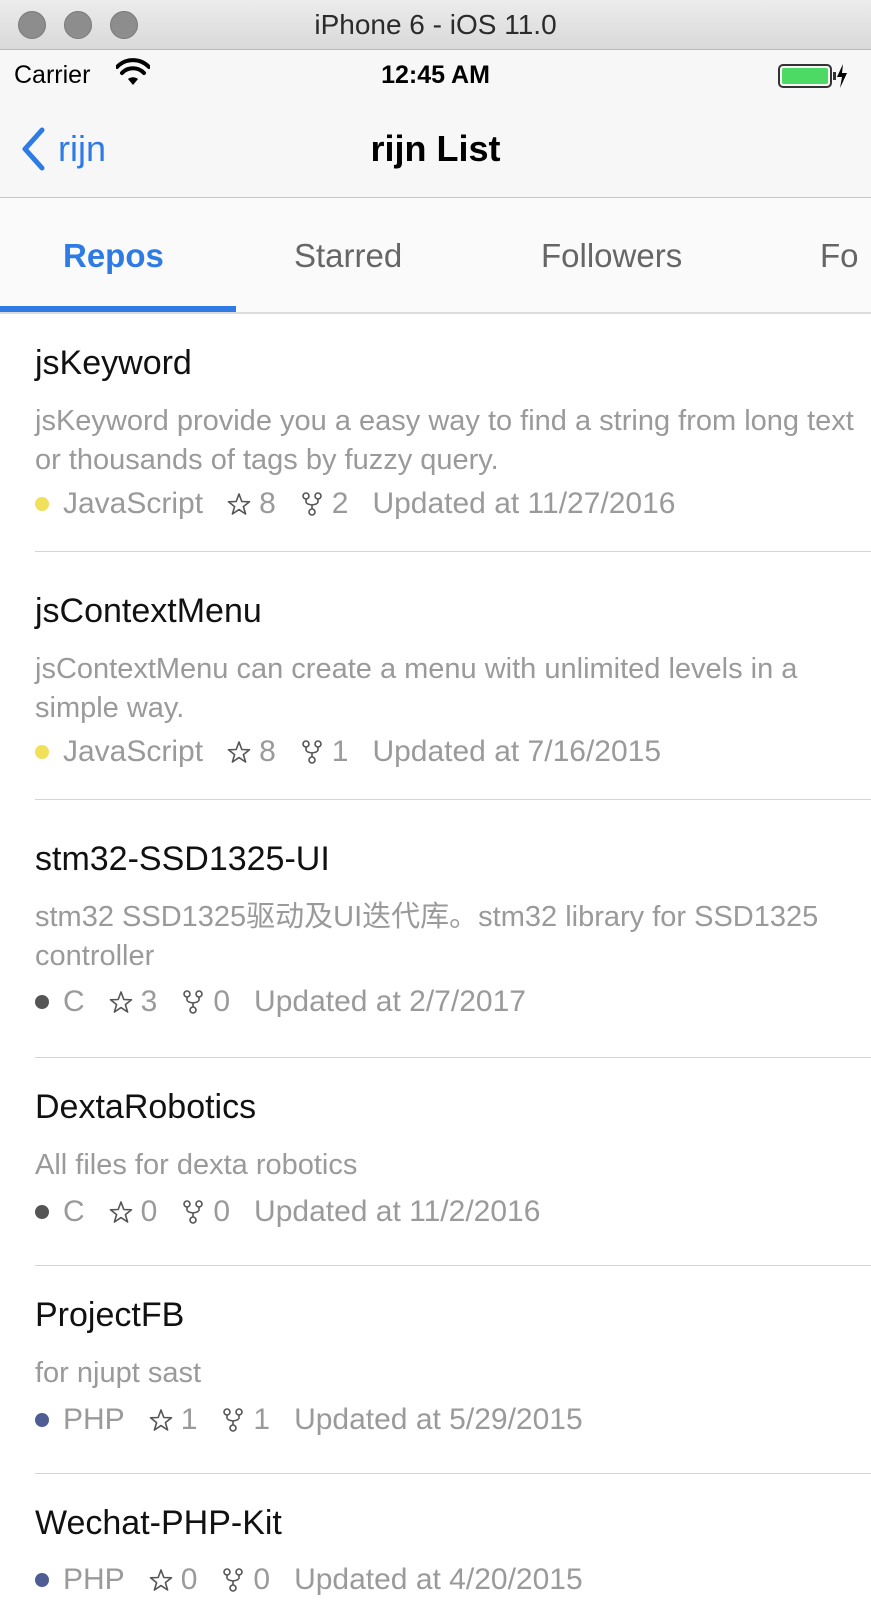 The width and height of the screenshot is (871, 1600). What do you see at coordinates (438, 1419) in the screenshot?
I see `repo-updated: Updated at 5/29/2015` at bounding box center [438, 1419].